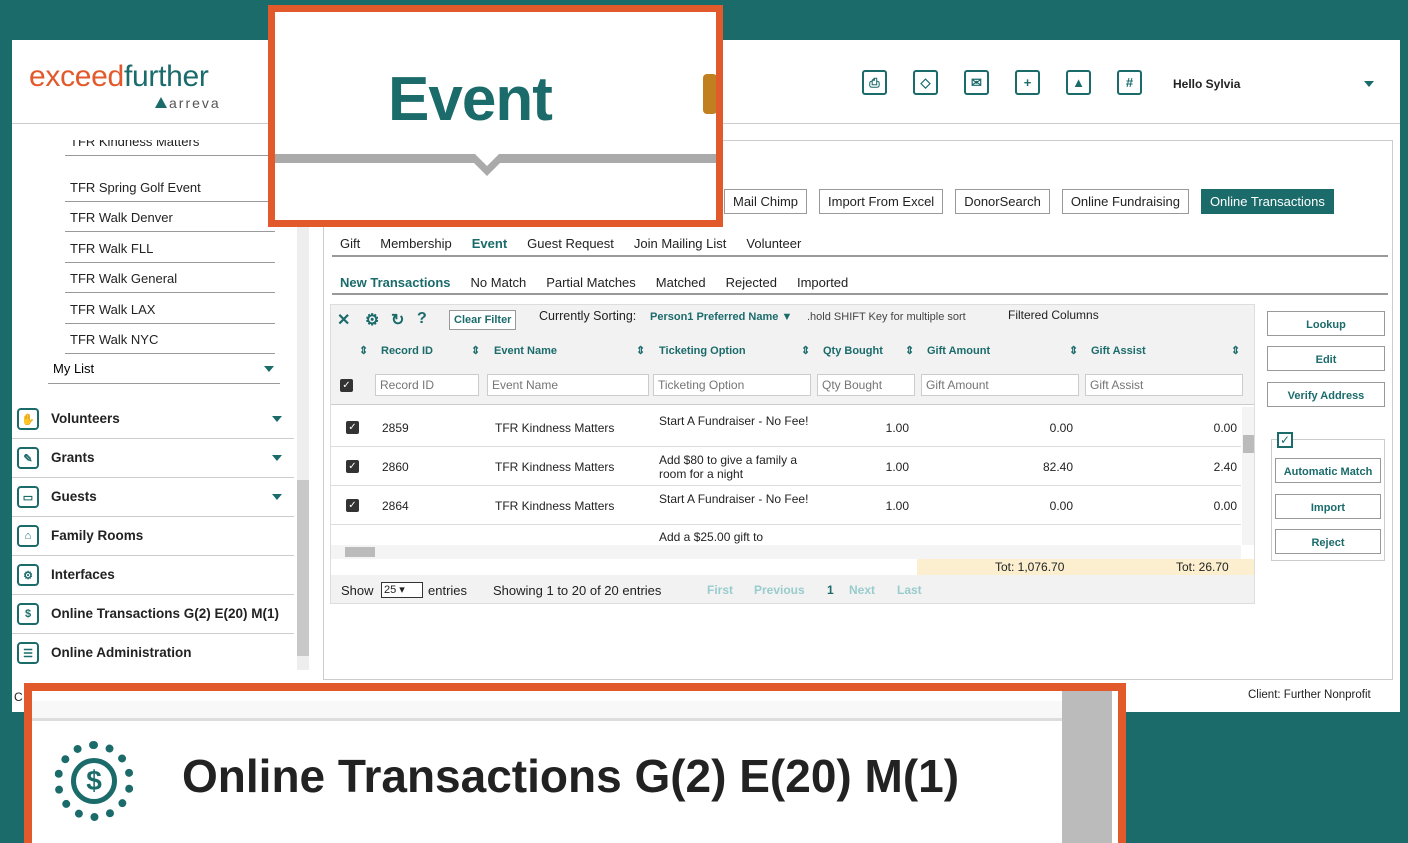  Describe the element at coordinates (1248, 476) in the screenshot. I see `grid-vertical-scrollbar` at that location.